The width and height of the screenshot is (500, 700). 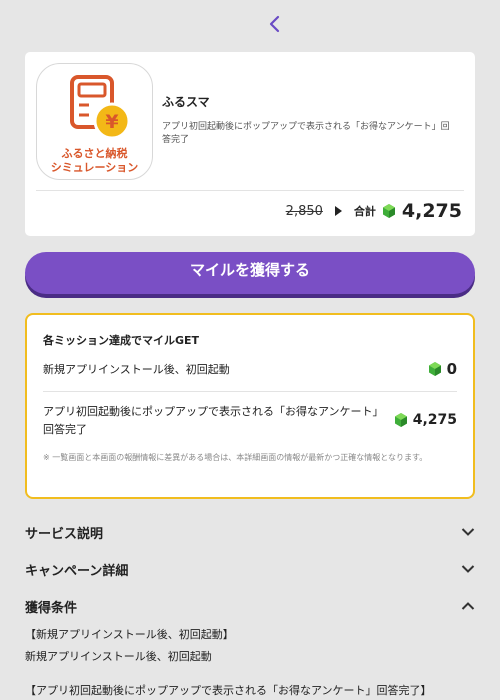 What do you see at coordinates (118, 656) in the screenshot?
I see `condition-body: 新規アプリインストール後、初回起動` at bounding box center [118, 656].